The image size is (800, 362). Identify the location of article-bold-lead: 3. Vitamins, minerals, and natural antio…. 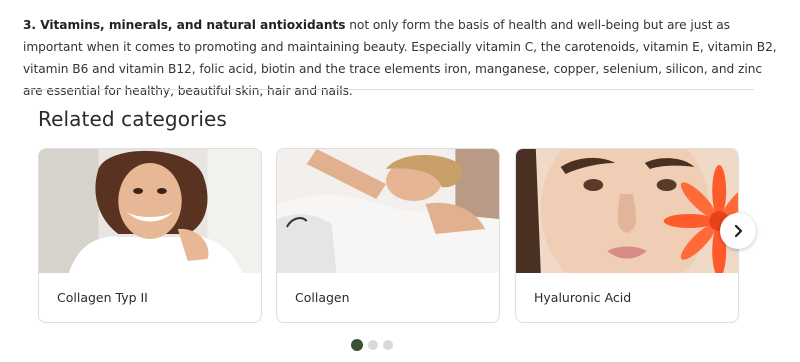
(184, 25).